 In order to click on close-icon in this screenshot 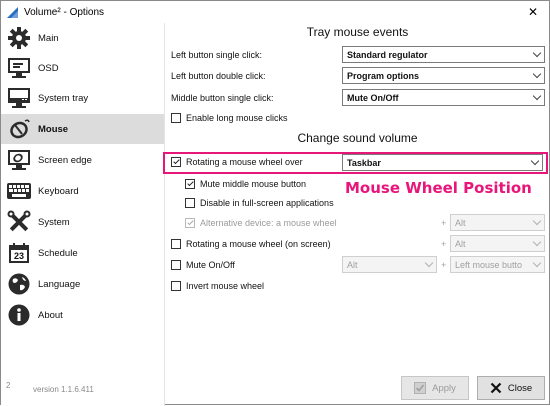, I will do `click(496, 388)`.